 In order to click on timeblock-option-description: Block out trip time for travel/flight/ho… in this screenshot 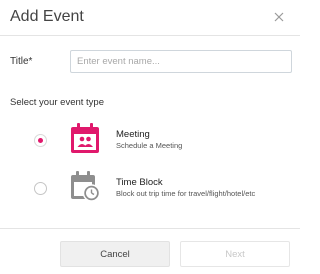, I will do `click(186, 193)`.